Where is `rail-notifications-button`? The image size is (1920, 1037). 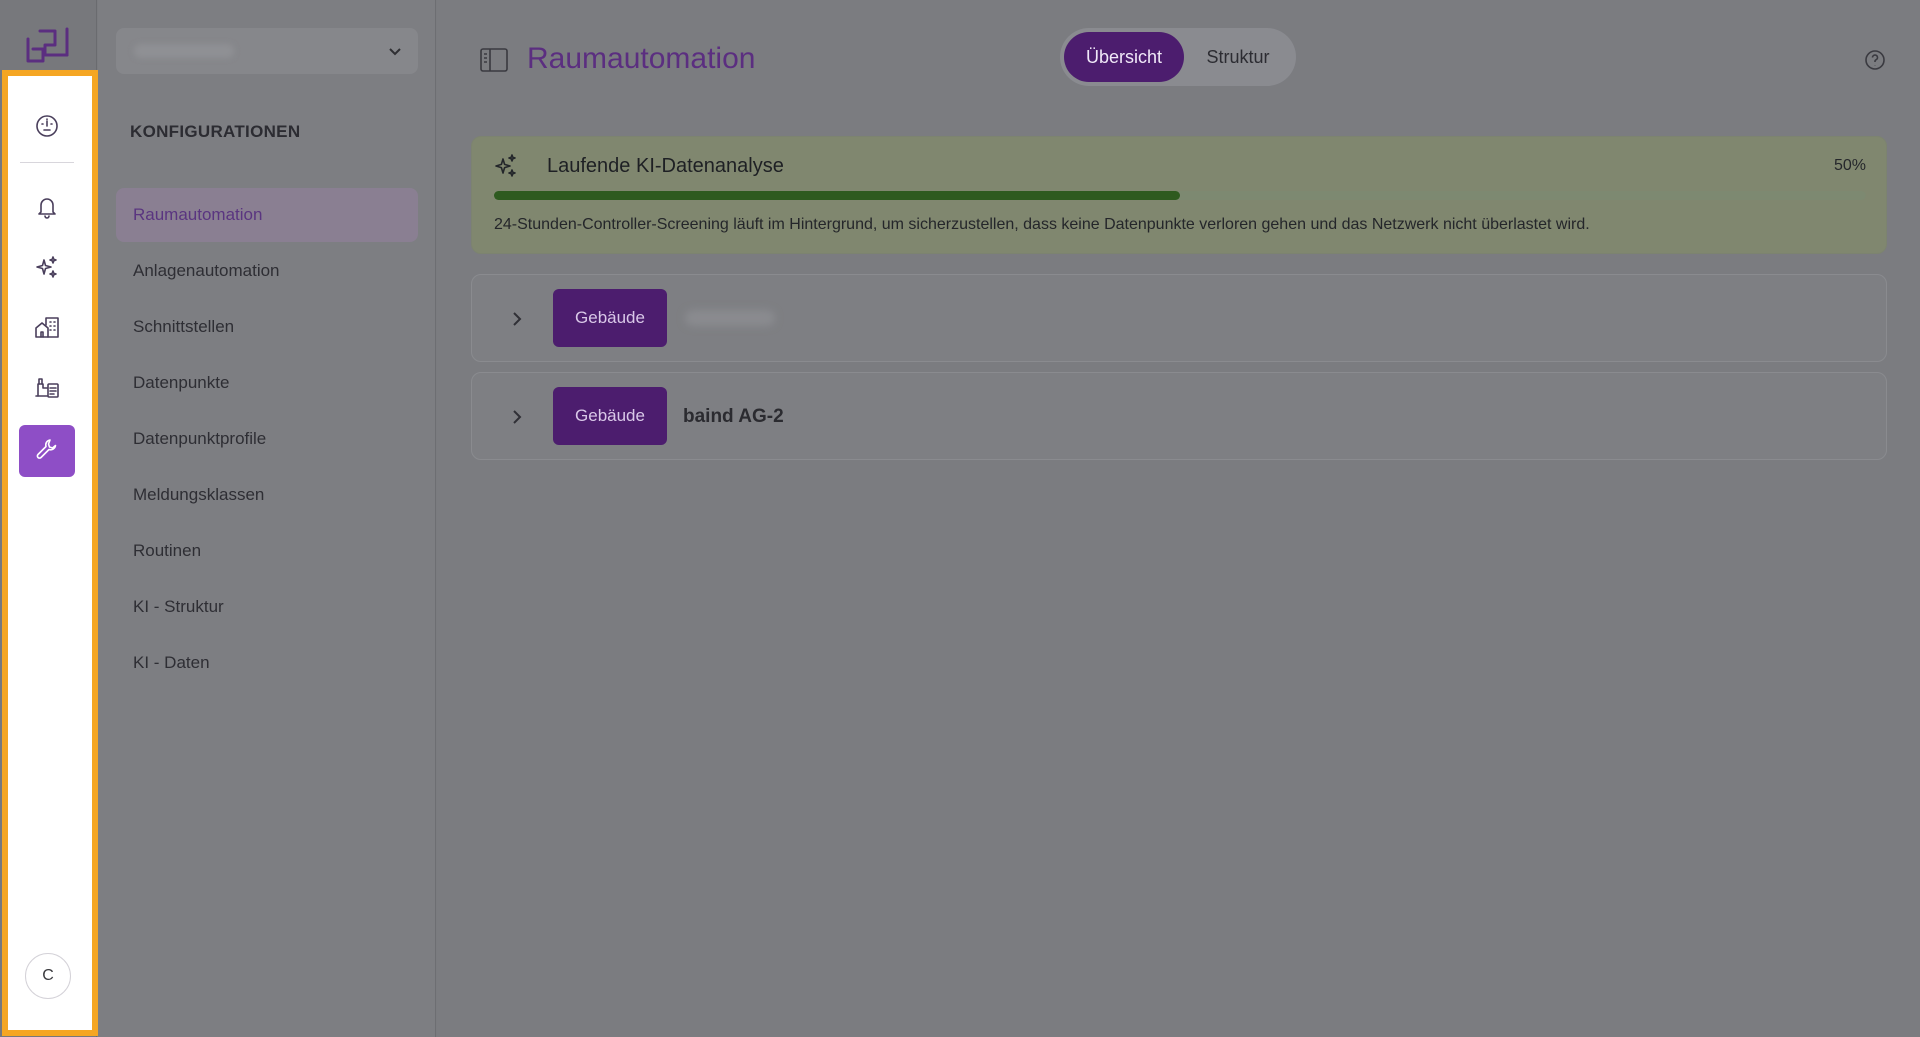
rail-notifications-button is located at coordinates (47, 209).